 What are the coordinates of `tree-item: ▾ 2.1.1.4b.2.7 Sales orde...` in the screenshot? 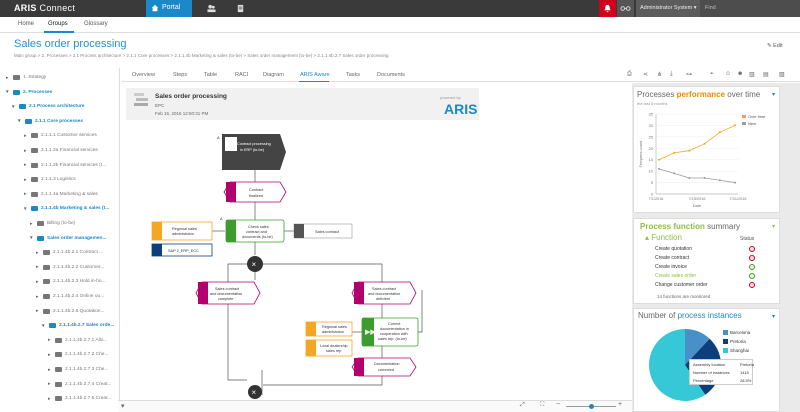 It's located at (78, 325).